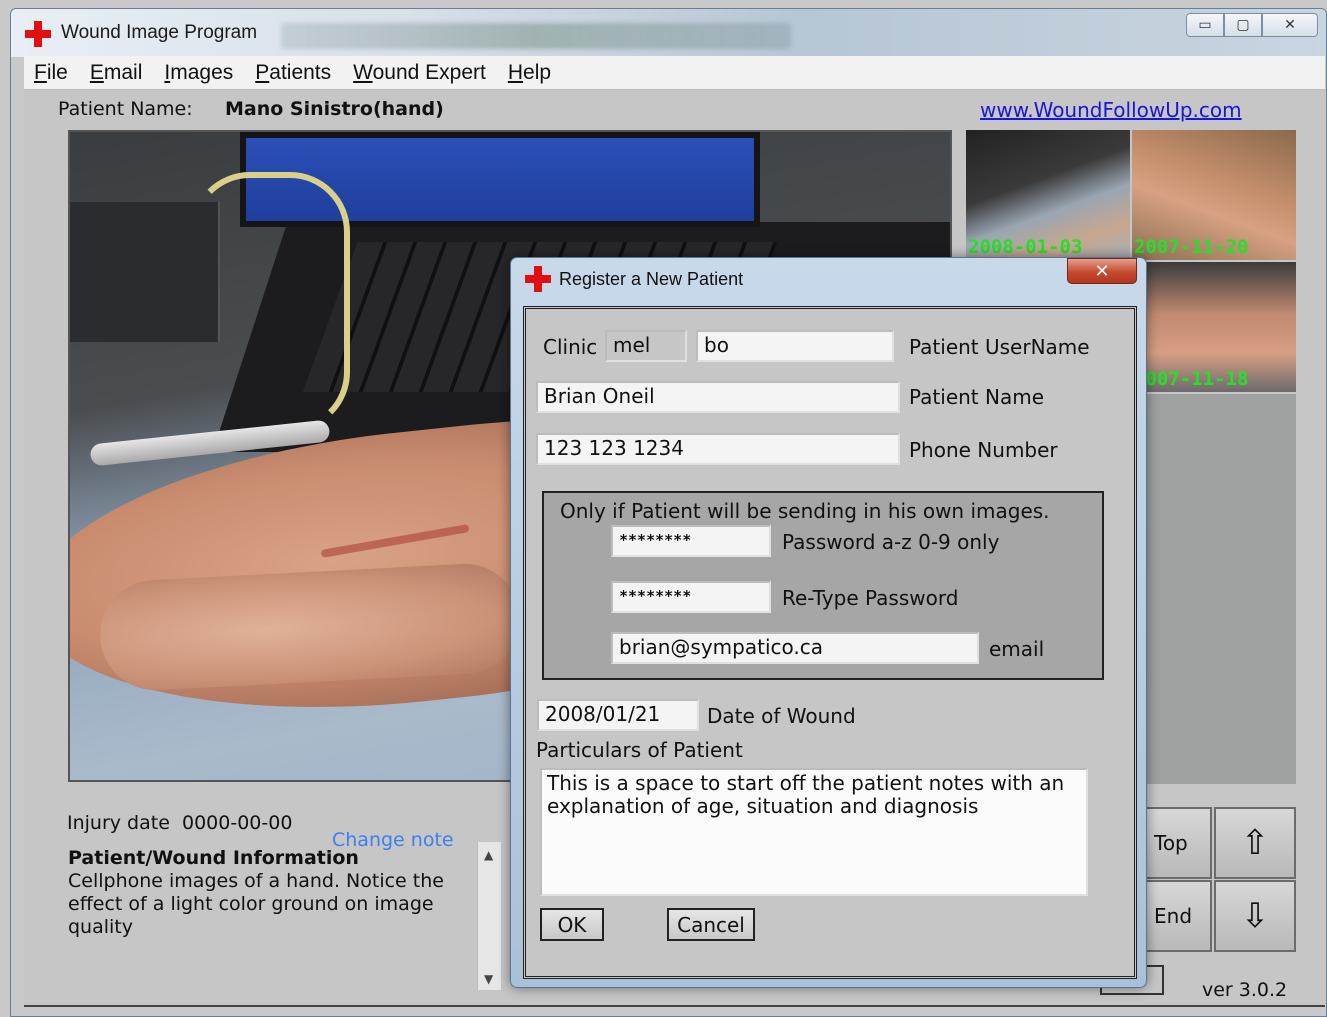 This screenshot has height=1017, width=1327. I want to click on phone-label: Phone Number, so click(983, 450).